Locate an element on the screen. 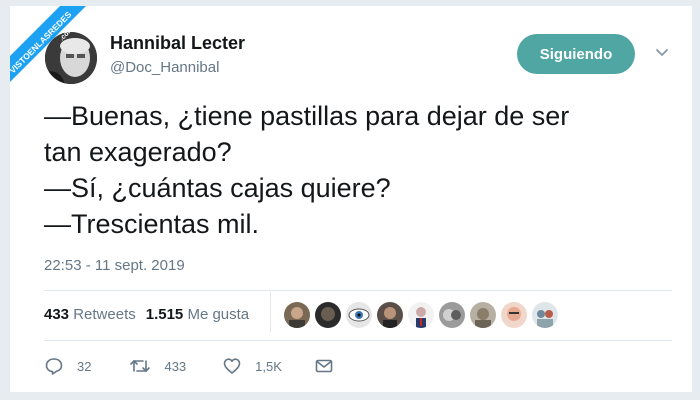 The height and width of the screenshot is (400, 700). heart-icon is located at coordinates (232, 366).